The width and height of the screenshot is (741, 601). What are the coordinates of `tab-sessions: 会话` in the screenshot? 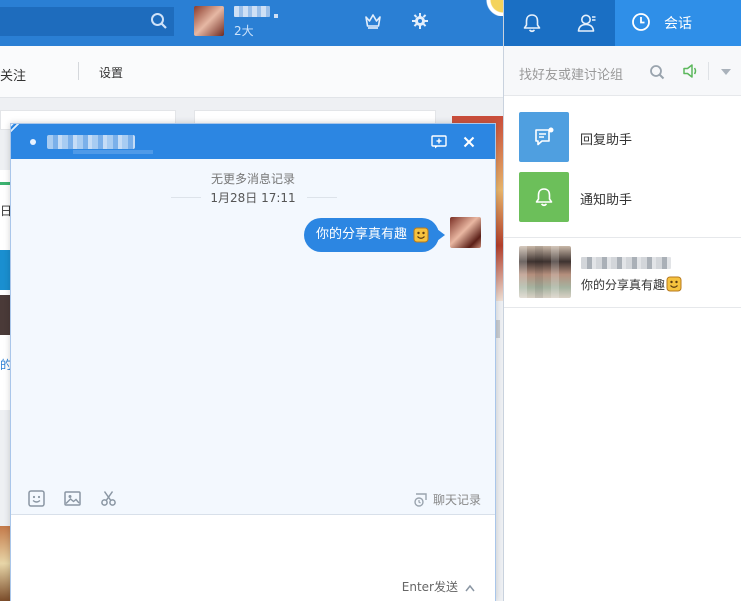 It's located at (678, 23).